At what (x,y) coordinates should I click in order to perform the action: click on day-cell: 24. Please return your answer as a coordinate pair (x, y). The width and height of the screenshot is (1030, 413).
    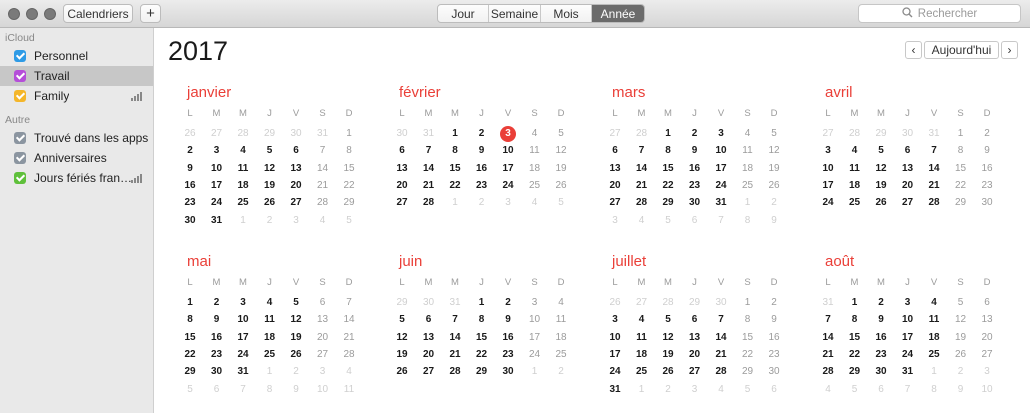
    Looking at the image, I should click on (615, 372).